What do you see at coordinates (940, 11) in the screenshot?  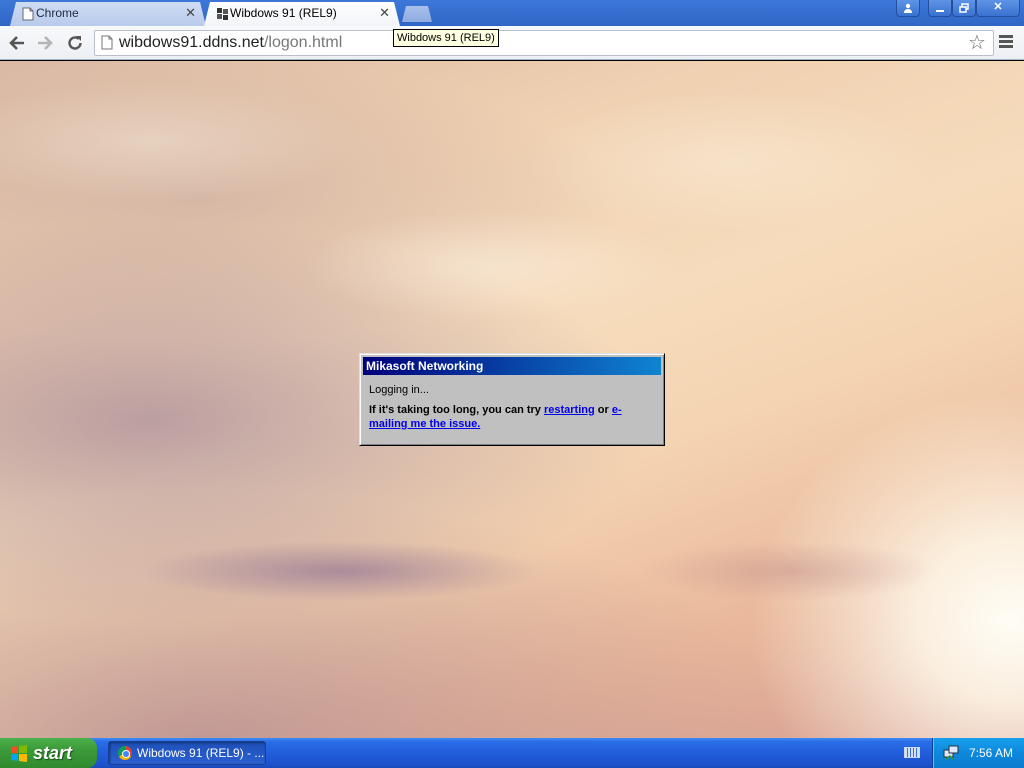 I see `minimize-icon` at bounding box center [940, 11].